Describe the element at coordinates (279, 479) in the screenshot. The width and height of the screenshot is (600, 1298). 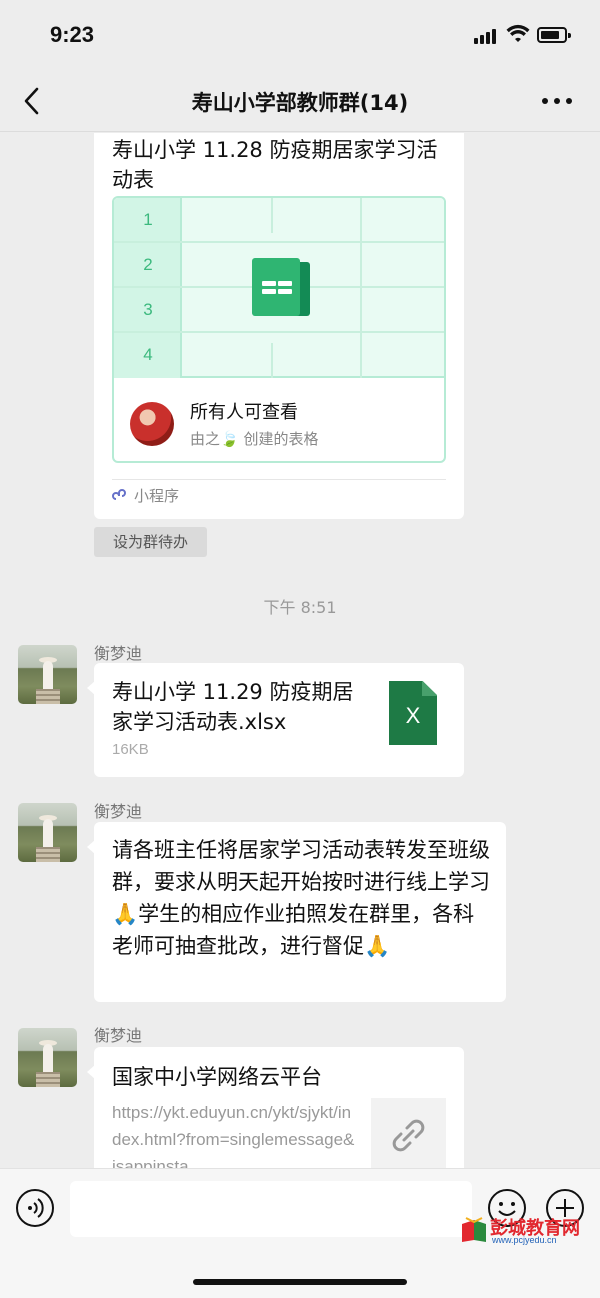
I see `card-divider` at that location.